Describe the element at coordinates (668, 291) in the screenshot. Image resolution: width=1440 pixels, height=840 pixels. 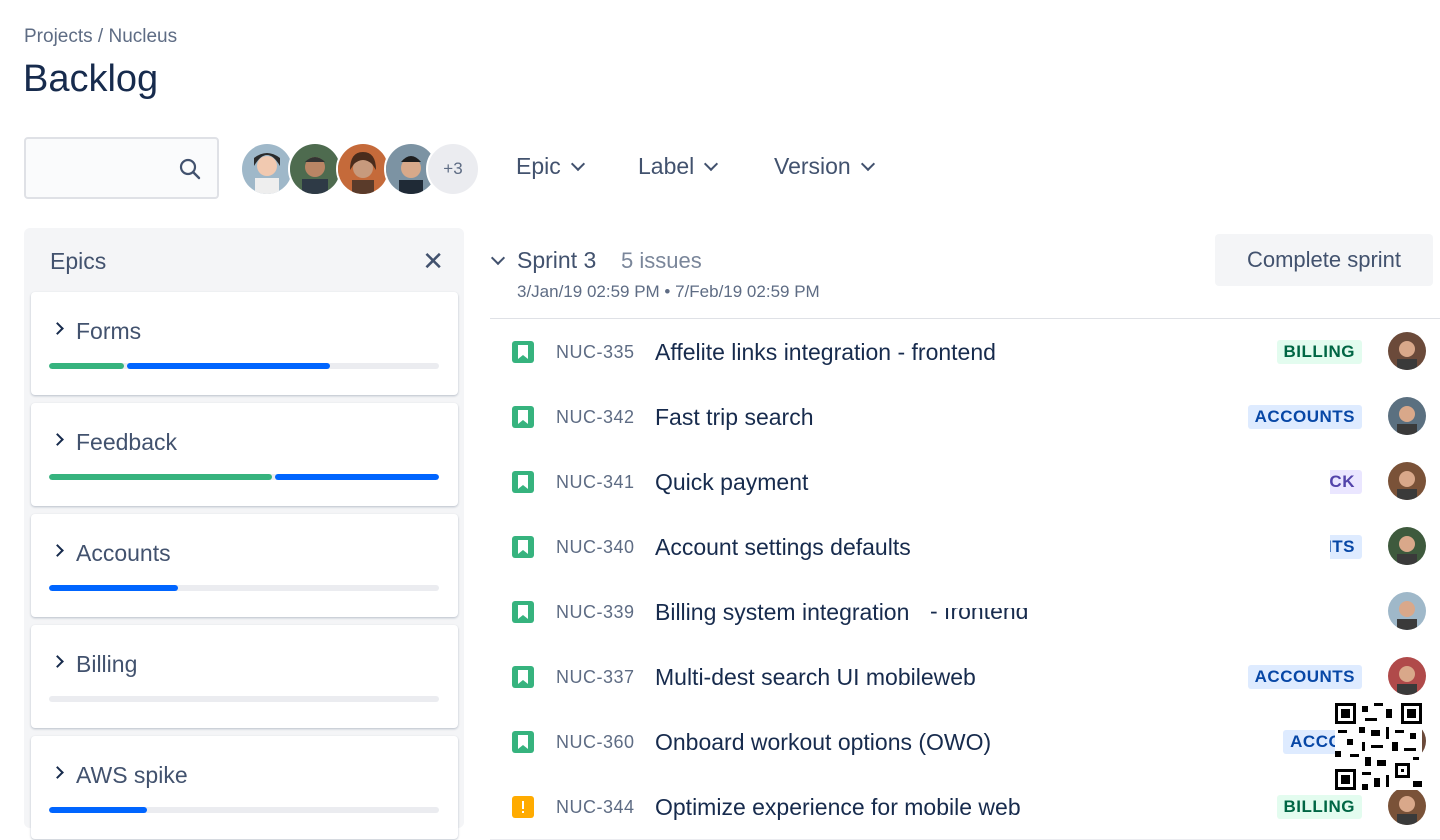
I see `sprint-dates: 3/Jan/19 02:59 PM • 7/Feb/19 02:59 PM` at that location.